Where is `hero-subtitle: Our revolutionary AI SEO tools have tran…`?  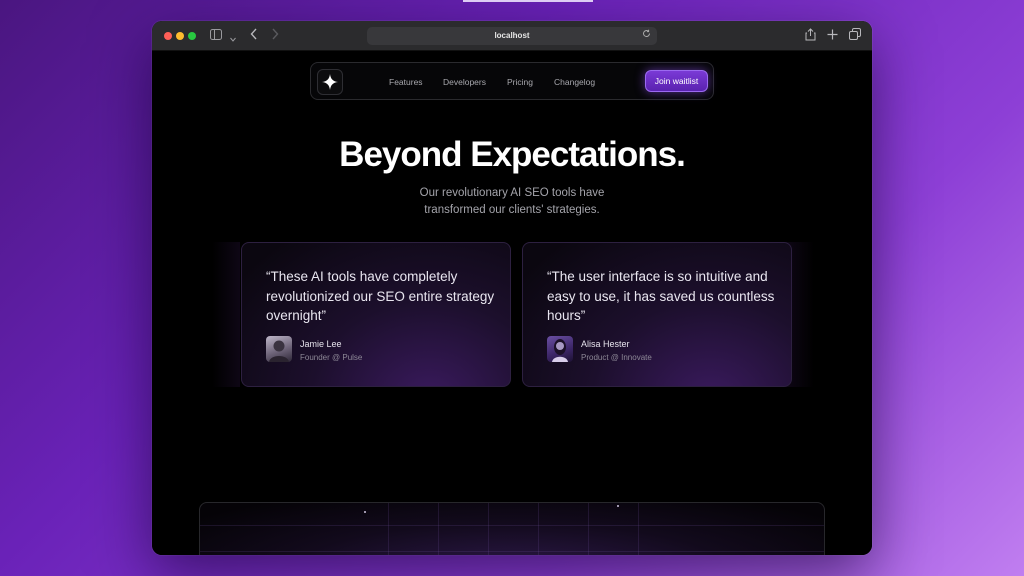
hero-subtitle: Our revolutionary AI SEO tools have tran… is located at coordinates (512, 202).